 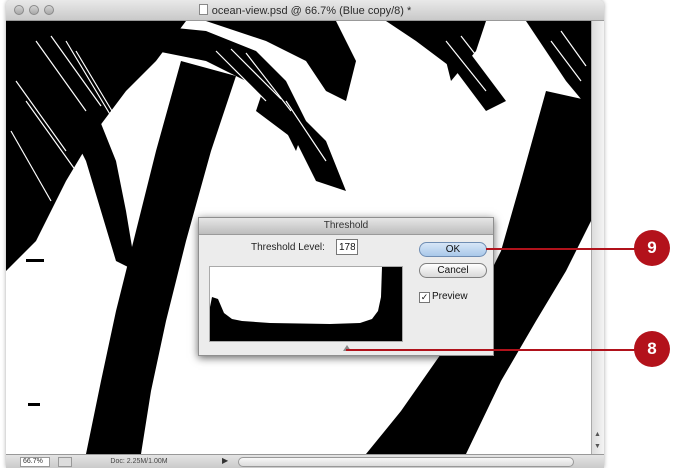 I want to click on horizontal-scrollbar, so click(x=406, y=462).